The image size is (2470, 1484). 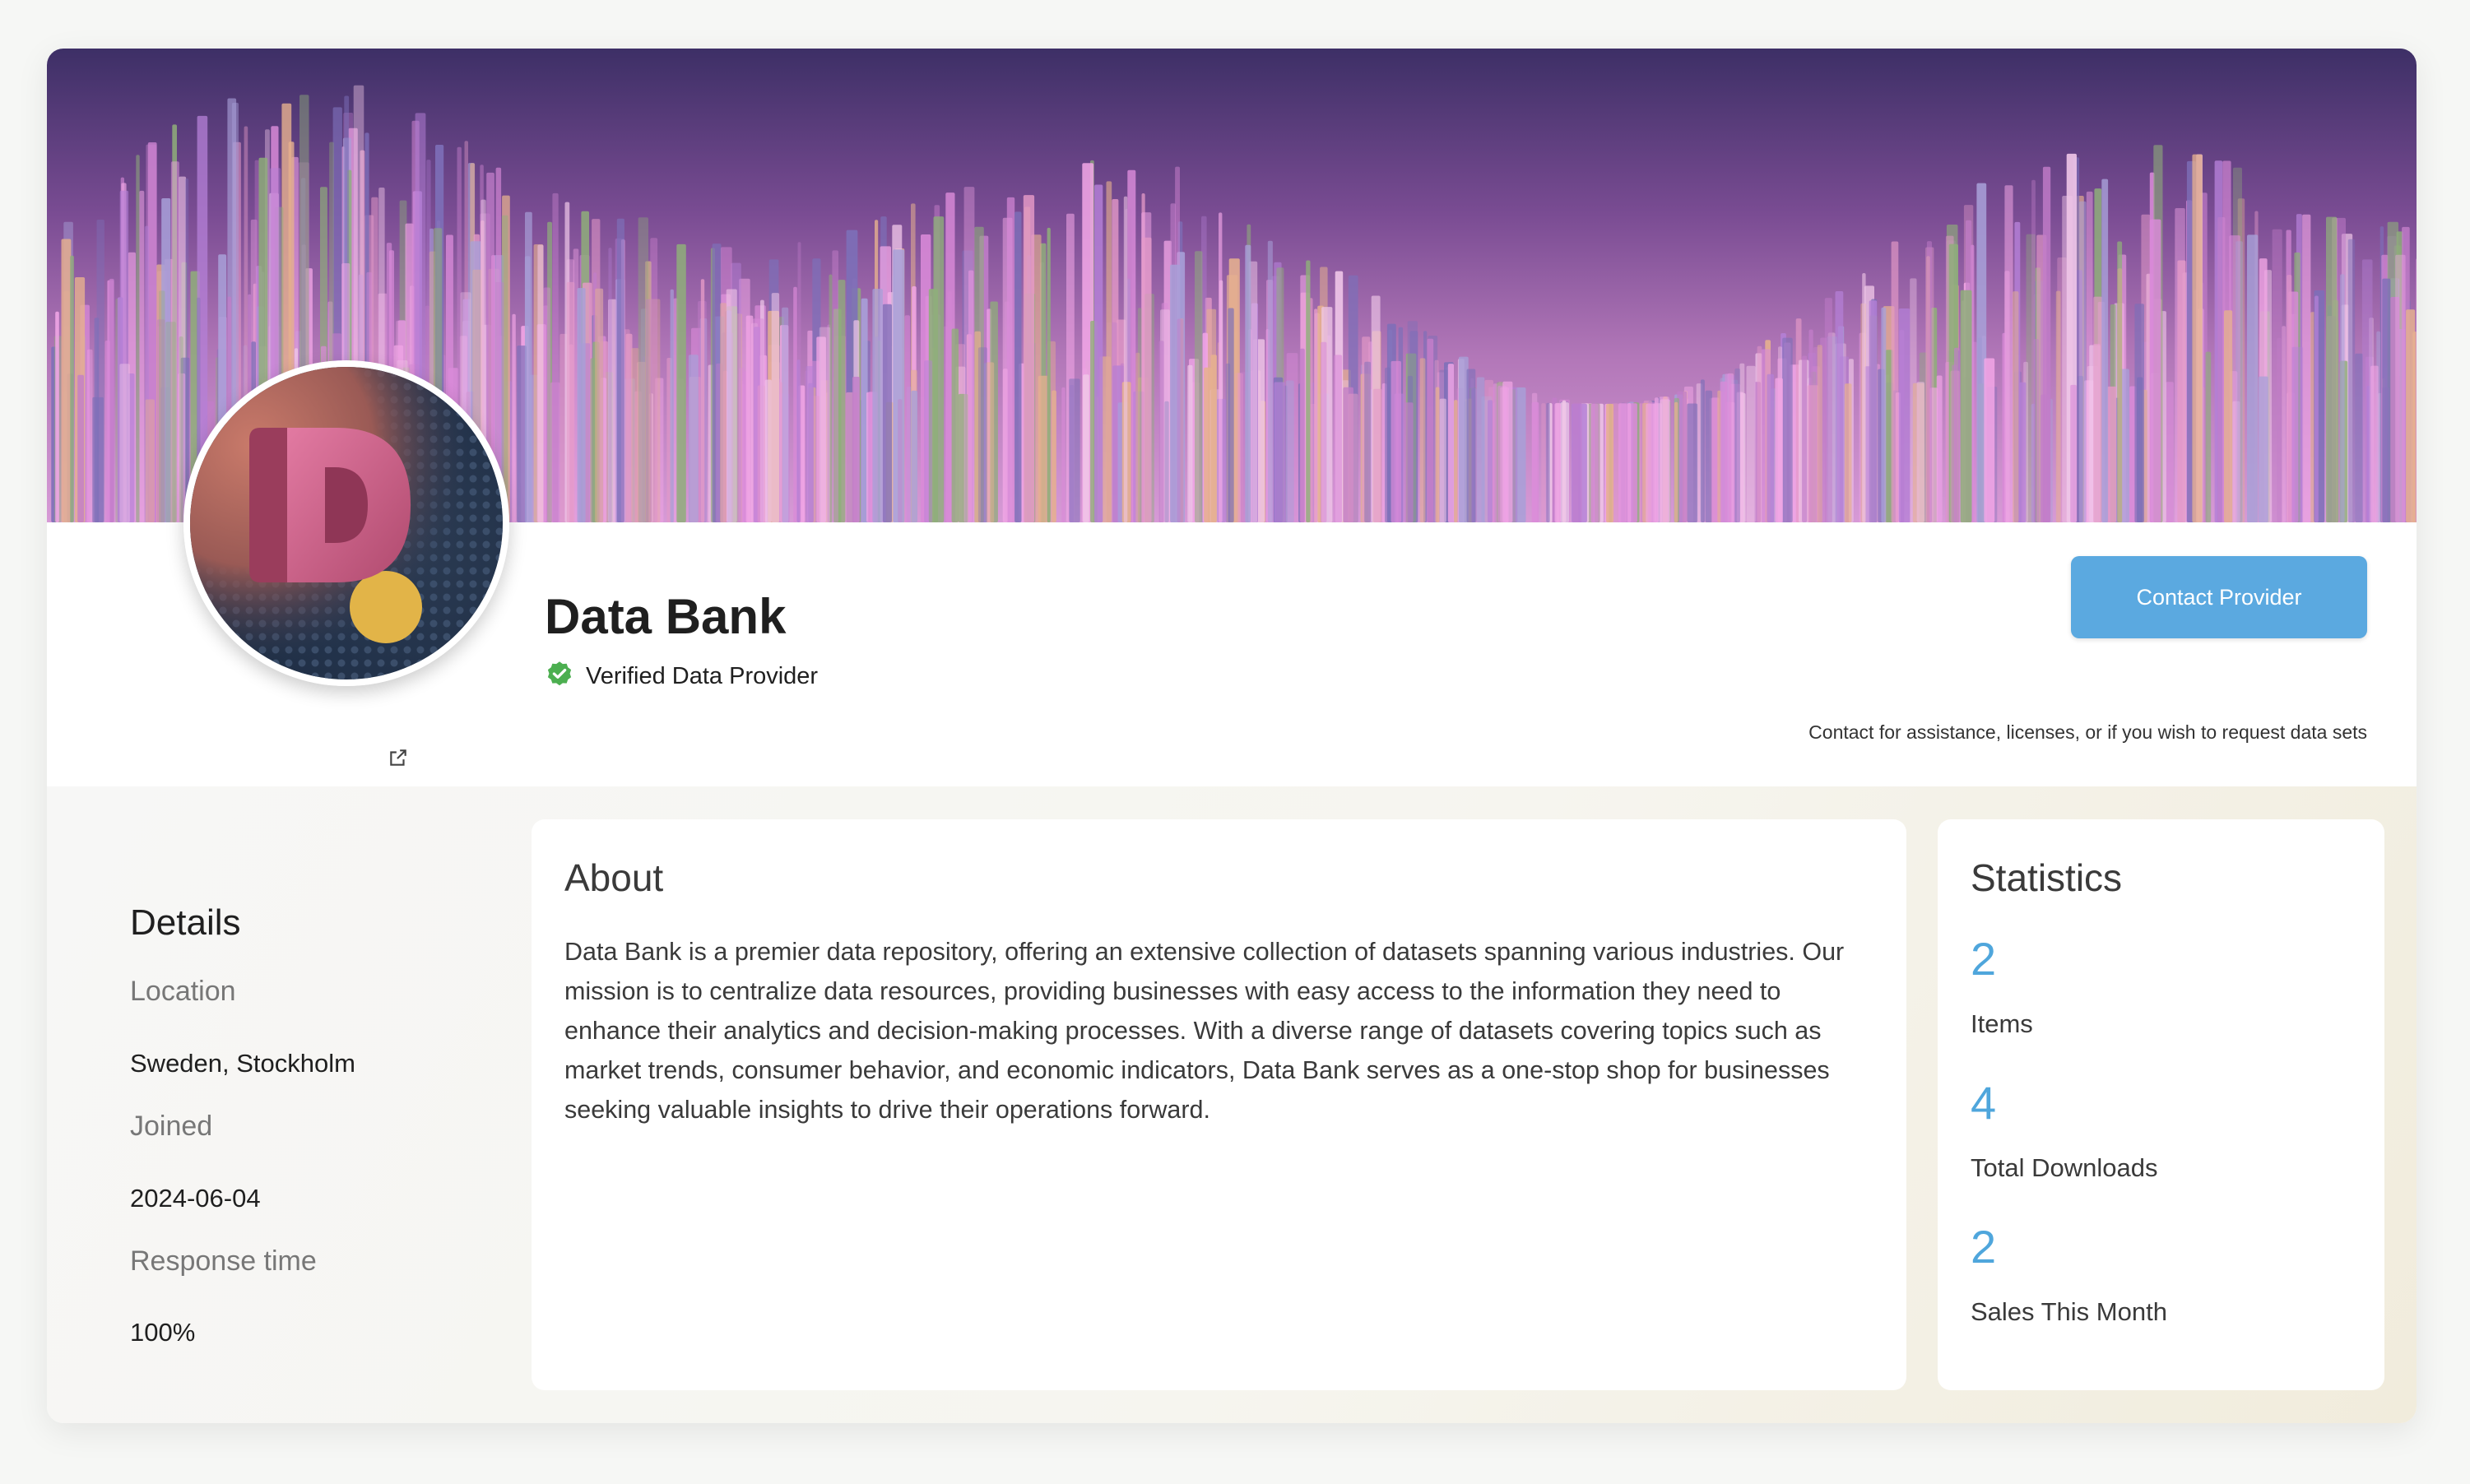 I want to click on verified-label: Verified Data Provider, so click(x=702, y=675).